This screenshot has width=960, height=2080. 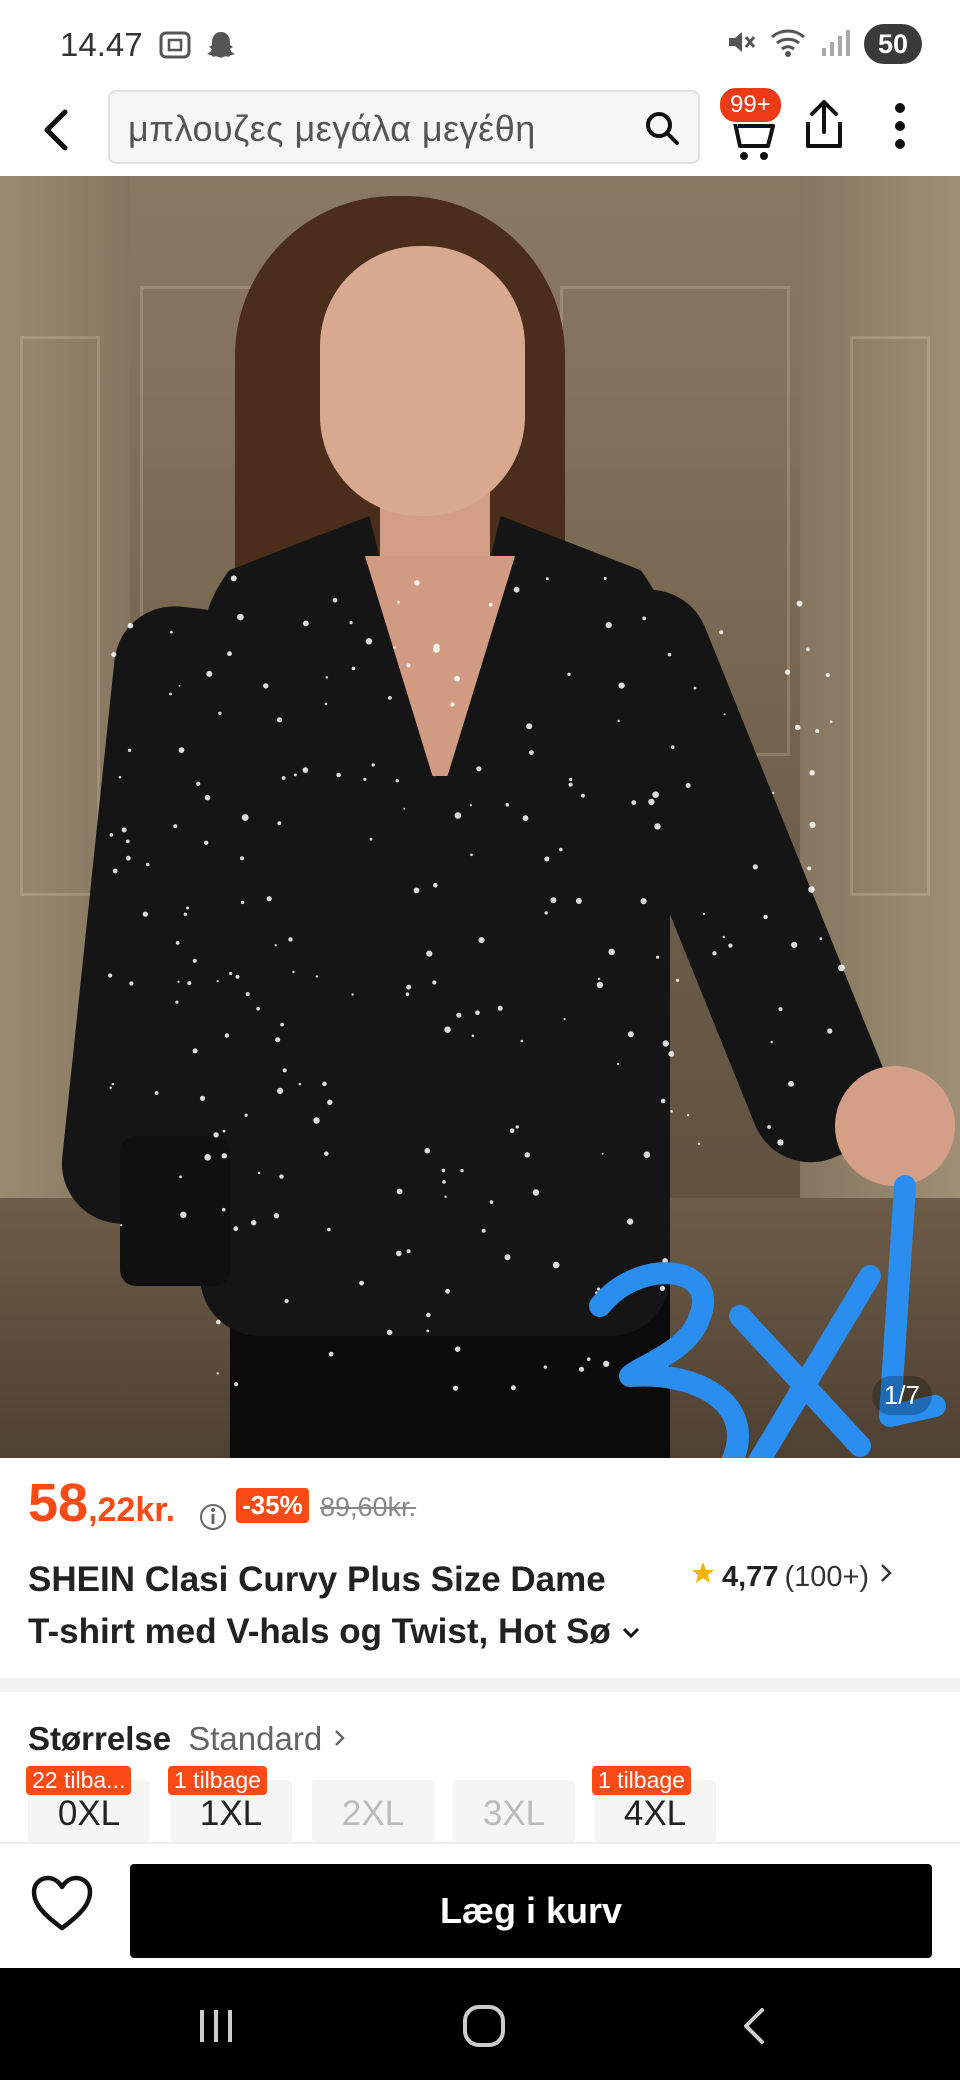 I want to click on status-bar: 14.47 50, so click(x=480, y=44).